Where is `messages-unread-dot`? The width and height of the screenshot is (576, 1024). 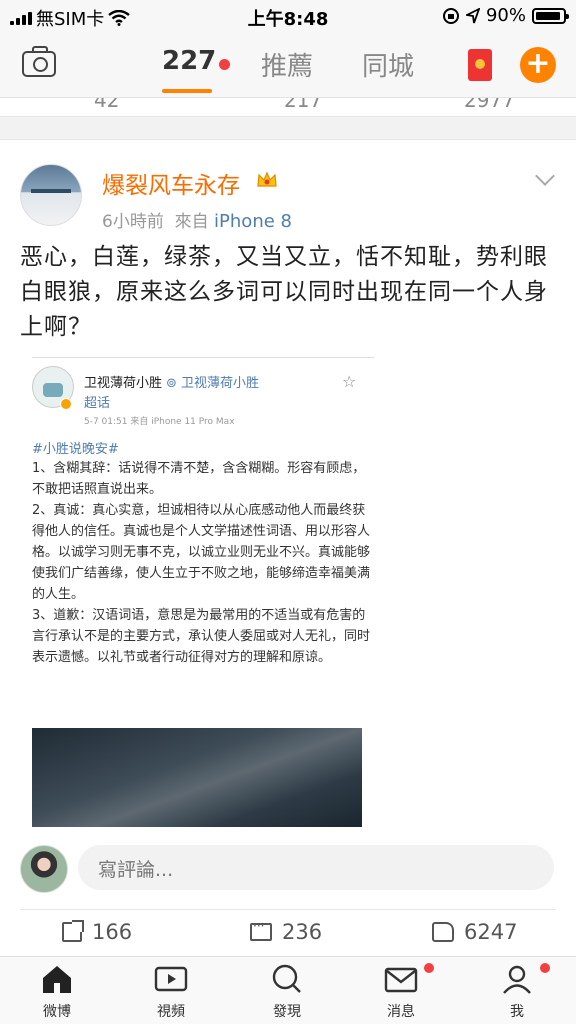 messages-unread-dot is located at coordinates (429, 968).